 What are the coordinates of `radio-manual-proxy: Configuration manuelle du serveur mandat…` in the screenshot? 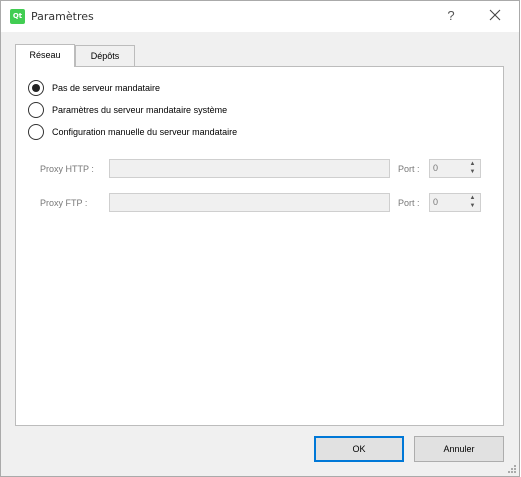 It's located at (132, 131).